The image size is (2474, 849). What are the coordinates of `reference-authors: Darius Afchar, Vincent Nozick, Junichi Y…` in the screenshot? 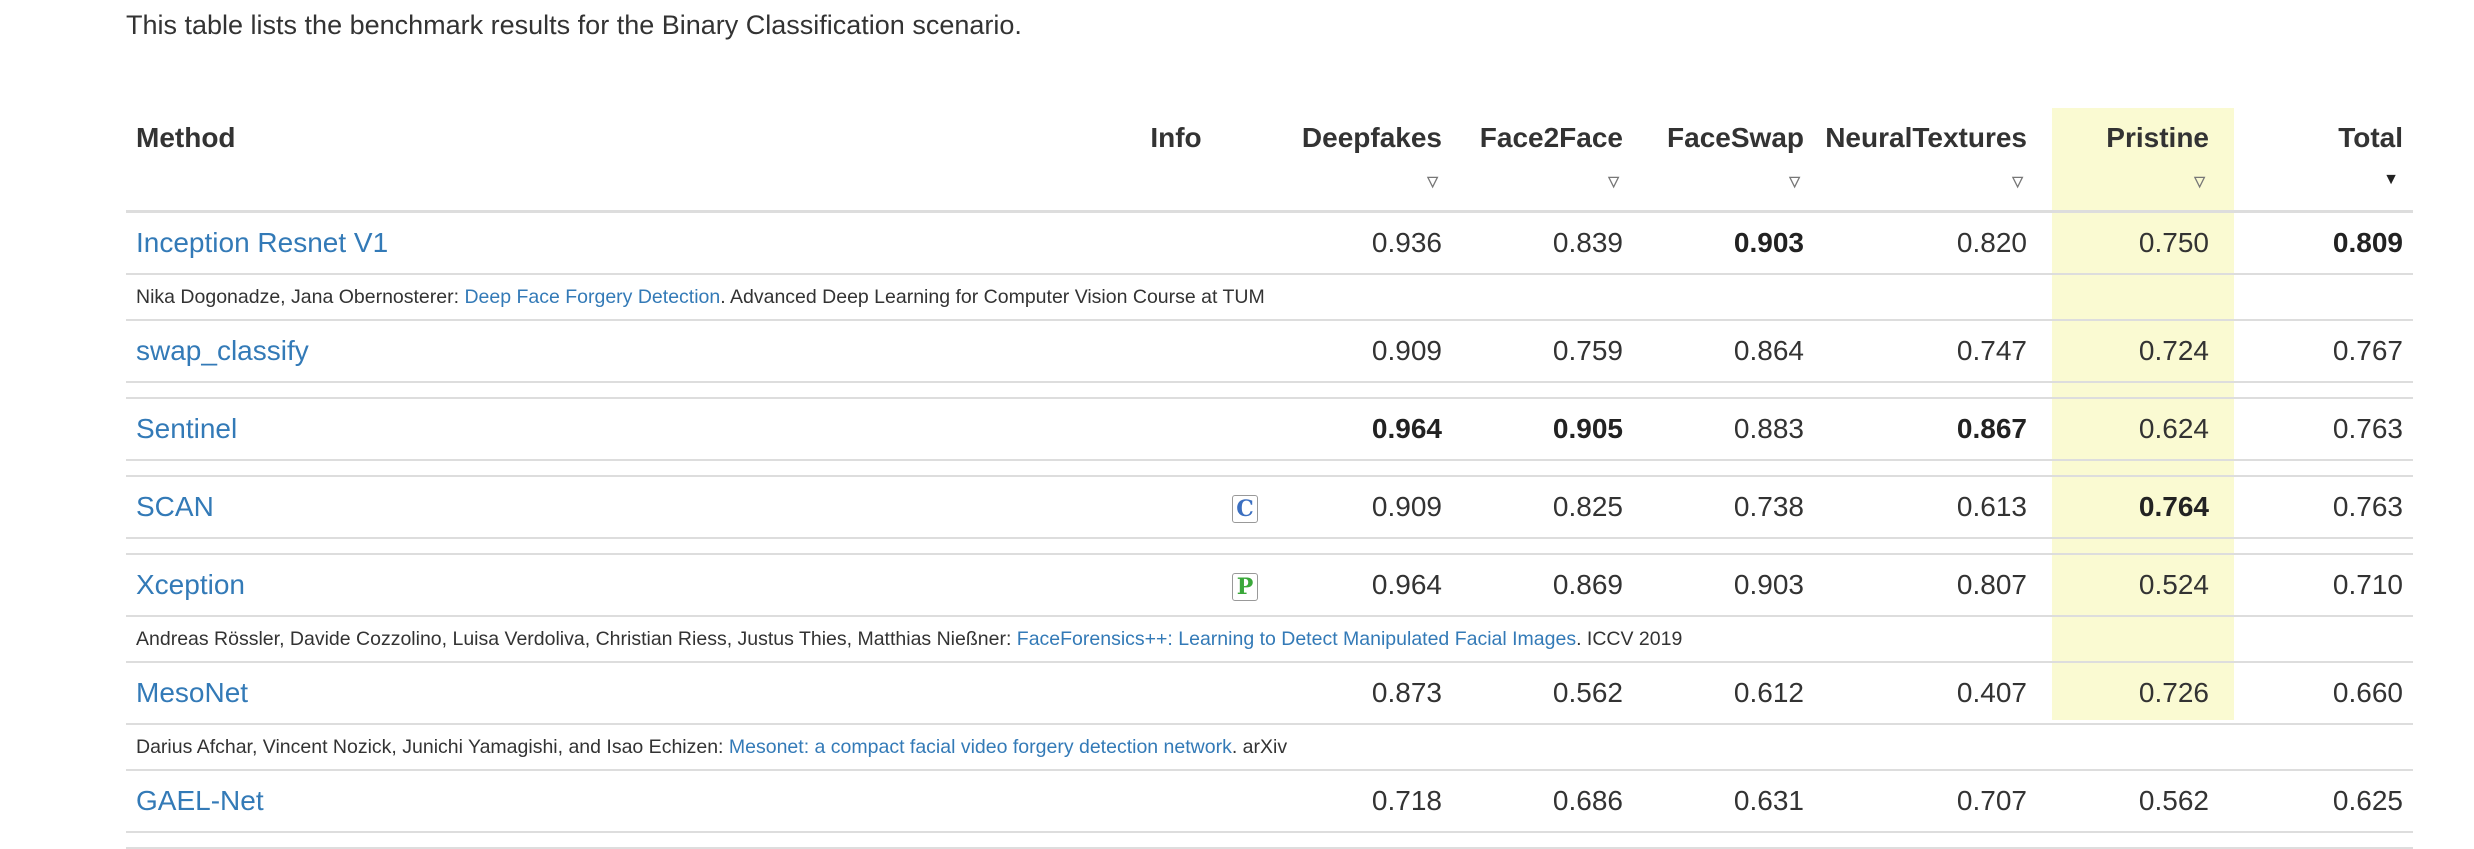 It's located at (432, 746).